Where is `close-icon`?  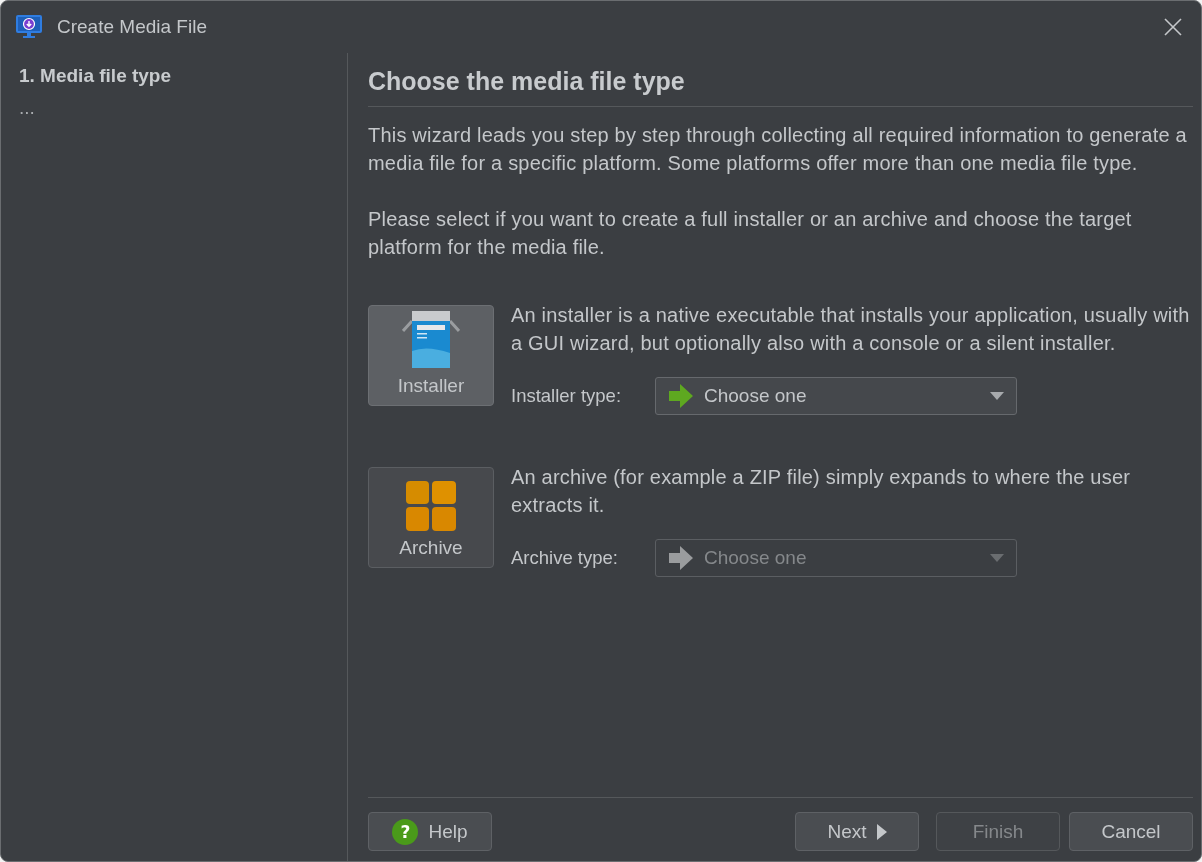 close-icon is located at coordinates (1173, 27).